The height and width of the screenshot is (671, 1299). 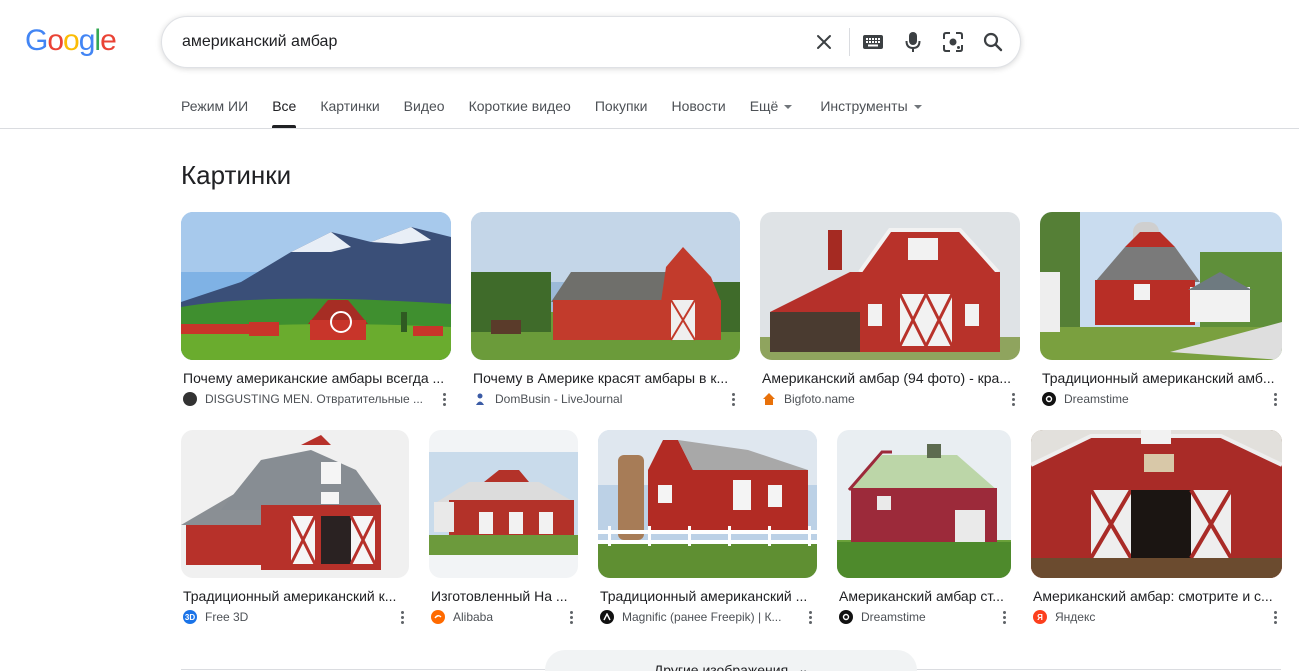 I want to click on camera-lens-icon, so click(x=953, y=42).